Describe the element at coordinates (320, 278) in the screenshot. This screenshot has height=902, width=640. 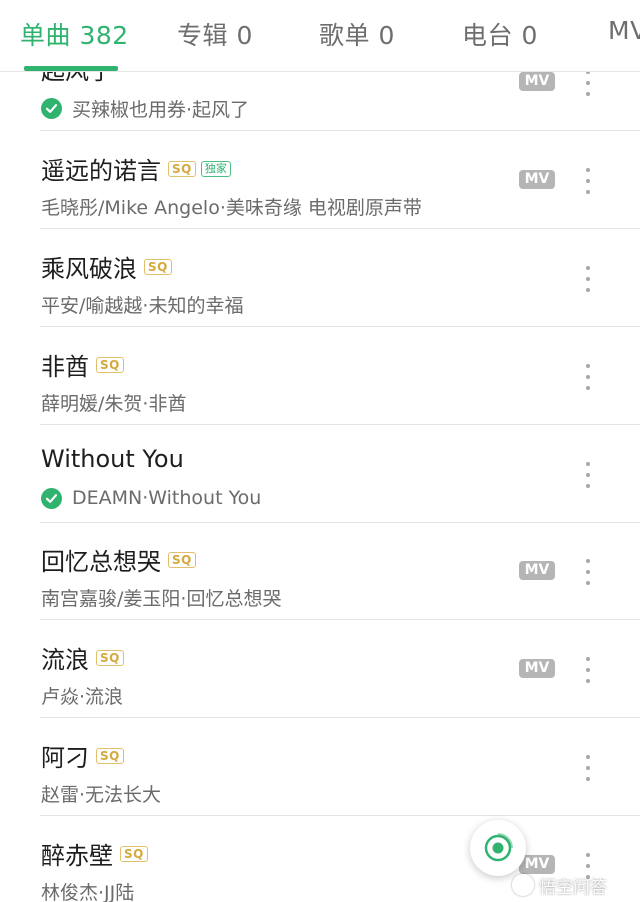
I see `song-row: 乘风破浪 SQ 平安/喻越越·未知的幸福` at that location.